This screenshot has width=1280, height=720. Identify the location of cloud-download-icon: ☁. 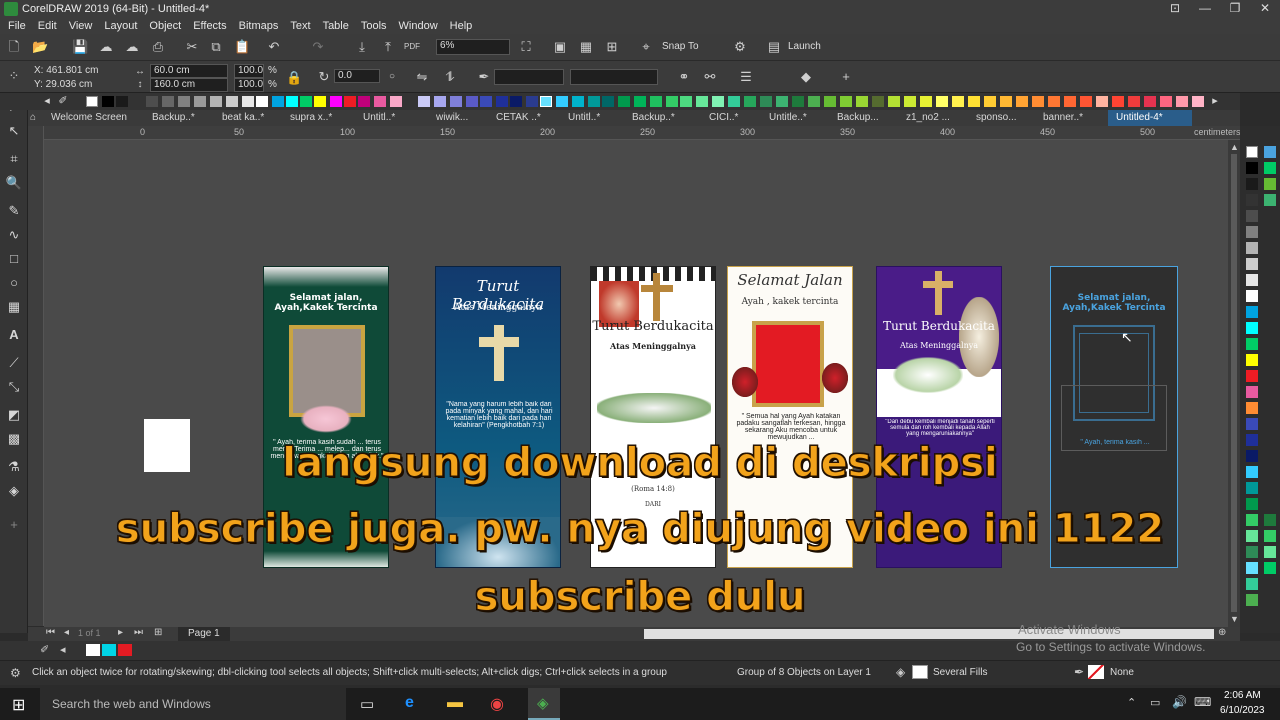
(132, 47).